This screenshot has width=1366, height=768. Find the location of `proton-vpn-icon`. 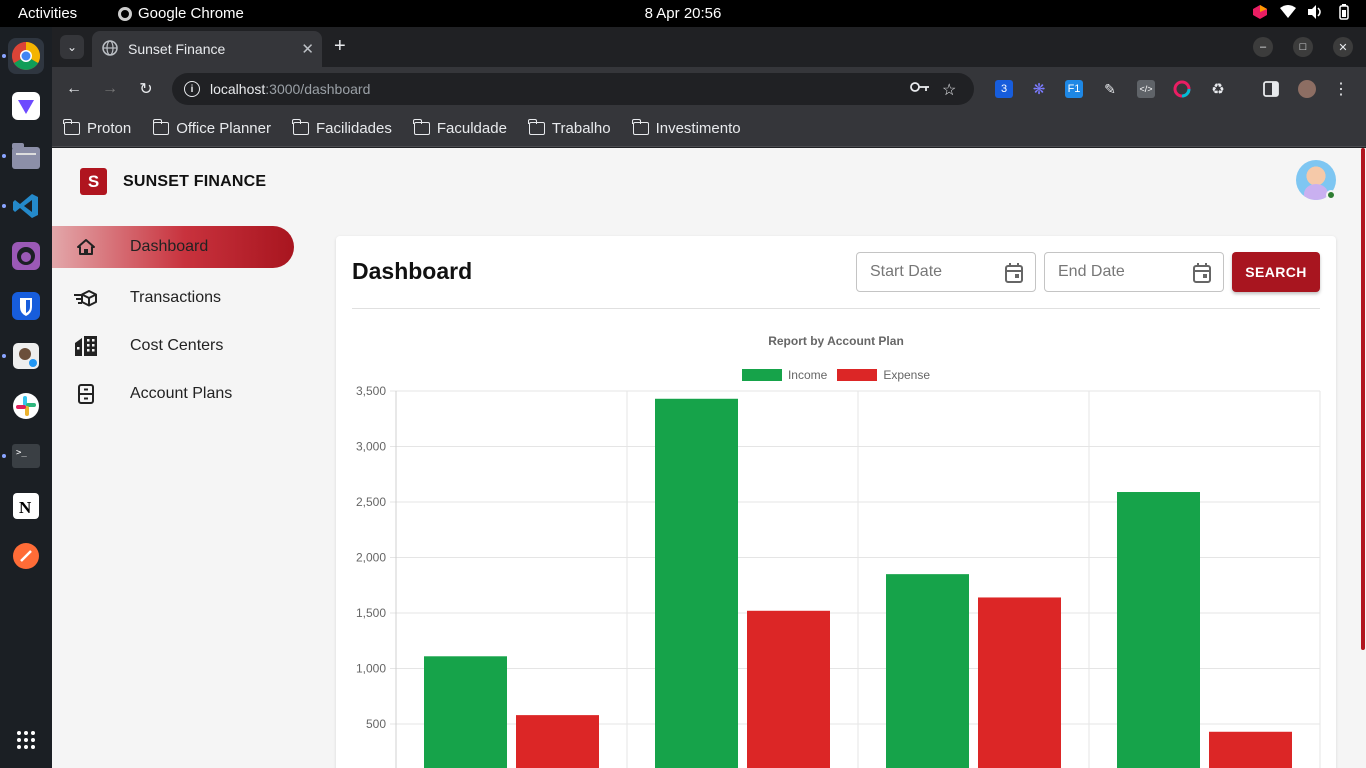

proton-vpn-icon is located at coordinates (26, 106).